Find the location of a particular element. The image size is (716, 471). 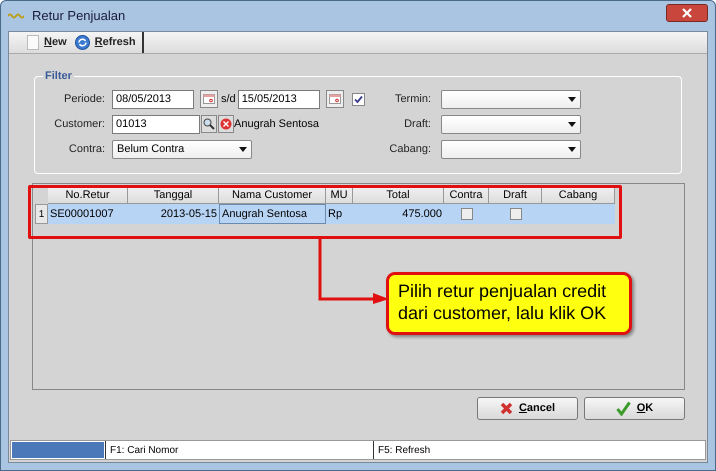

dropdown: Belum Contra is located at coordinates (182, 149).